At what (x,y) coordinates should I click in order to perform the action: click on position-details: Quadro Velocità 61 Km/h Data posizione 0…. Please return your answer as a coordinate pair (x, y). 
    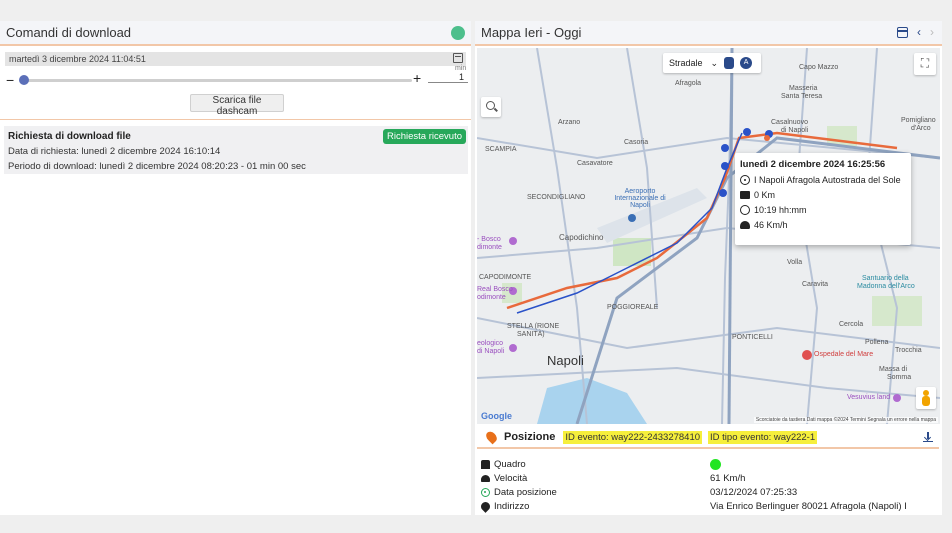
    Looking at the image, I should click on (708, 485).